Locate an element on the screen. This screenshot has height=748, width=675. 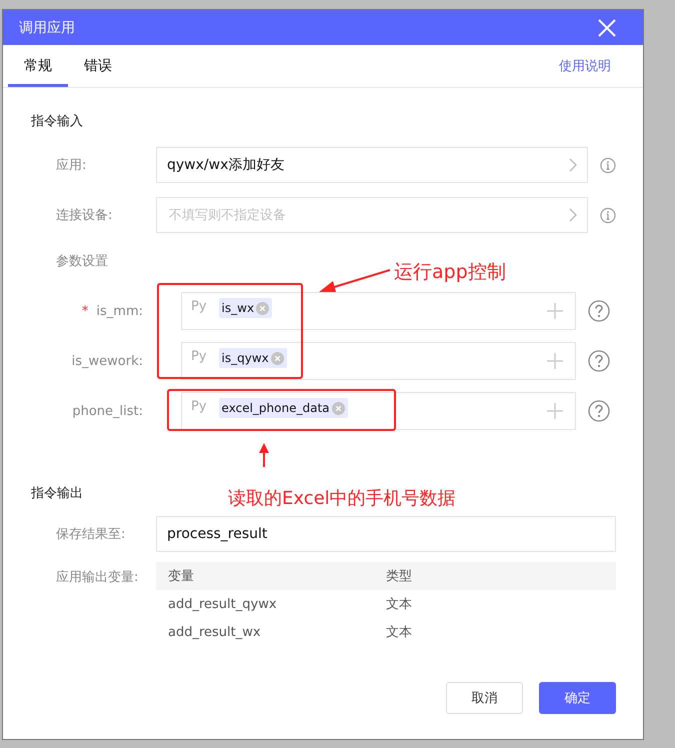
confirm-button: 确定 is located at coordinates (577, 698).